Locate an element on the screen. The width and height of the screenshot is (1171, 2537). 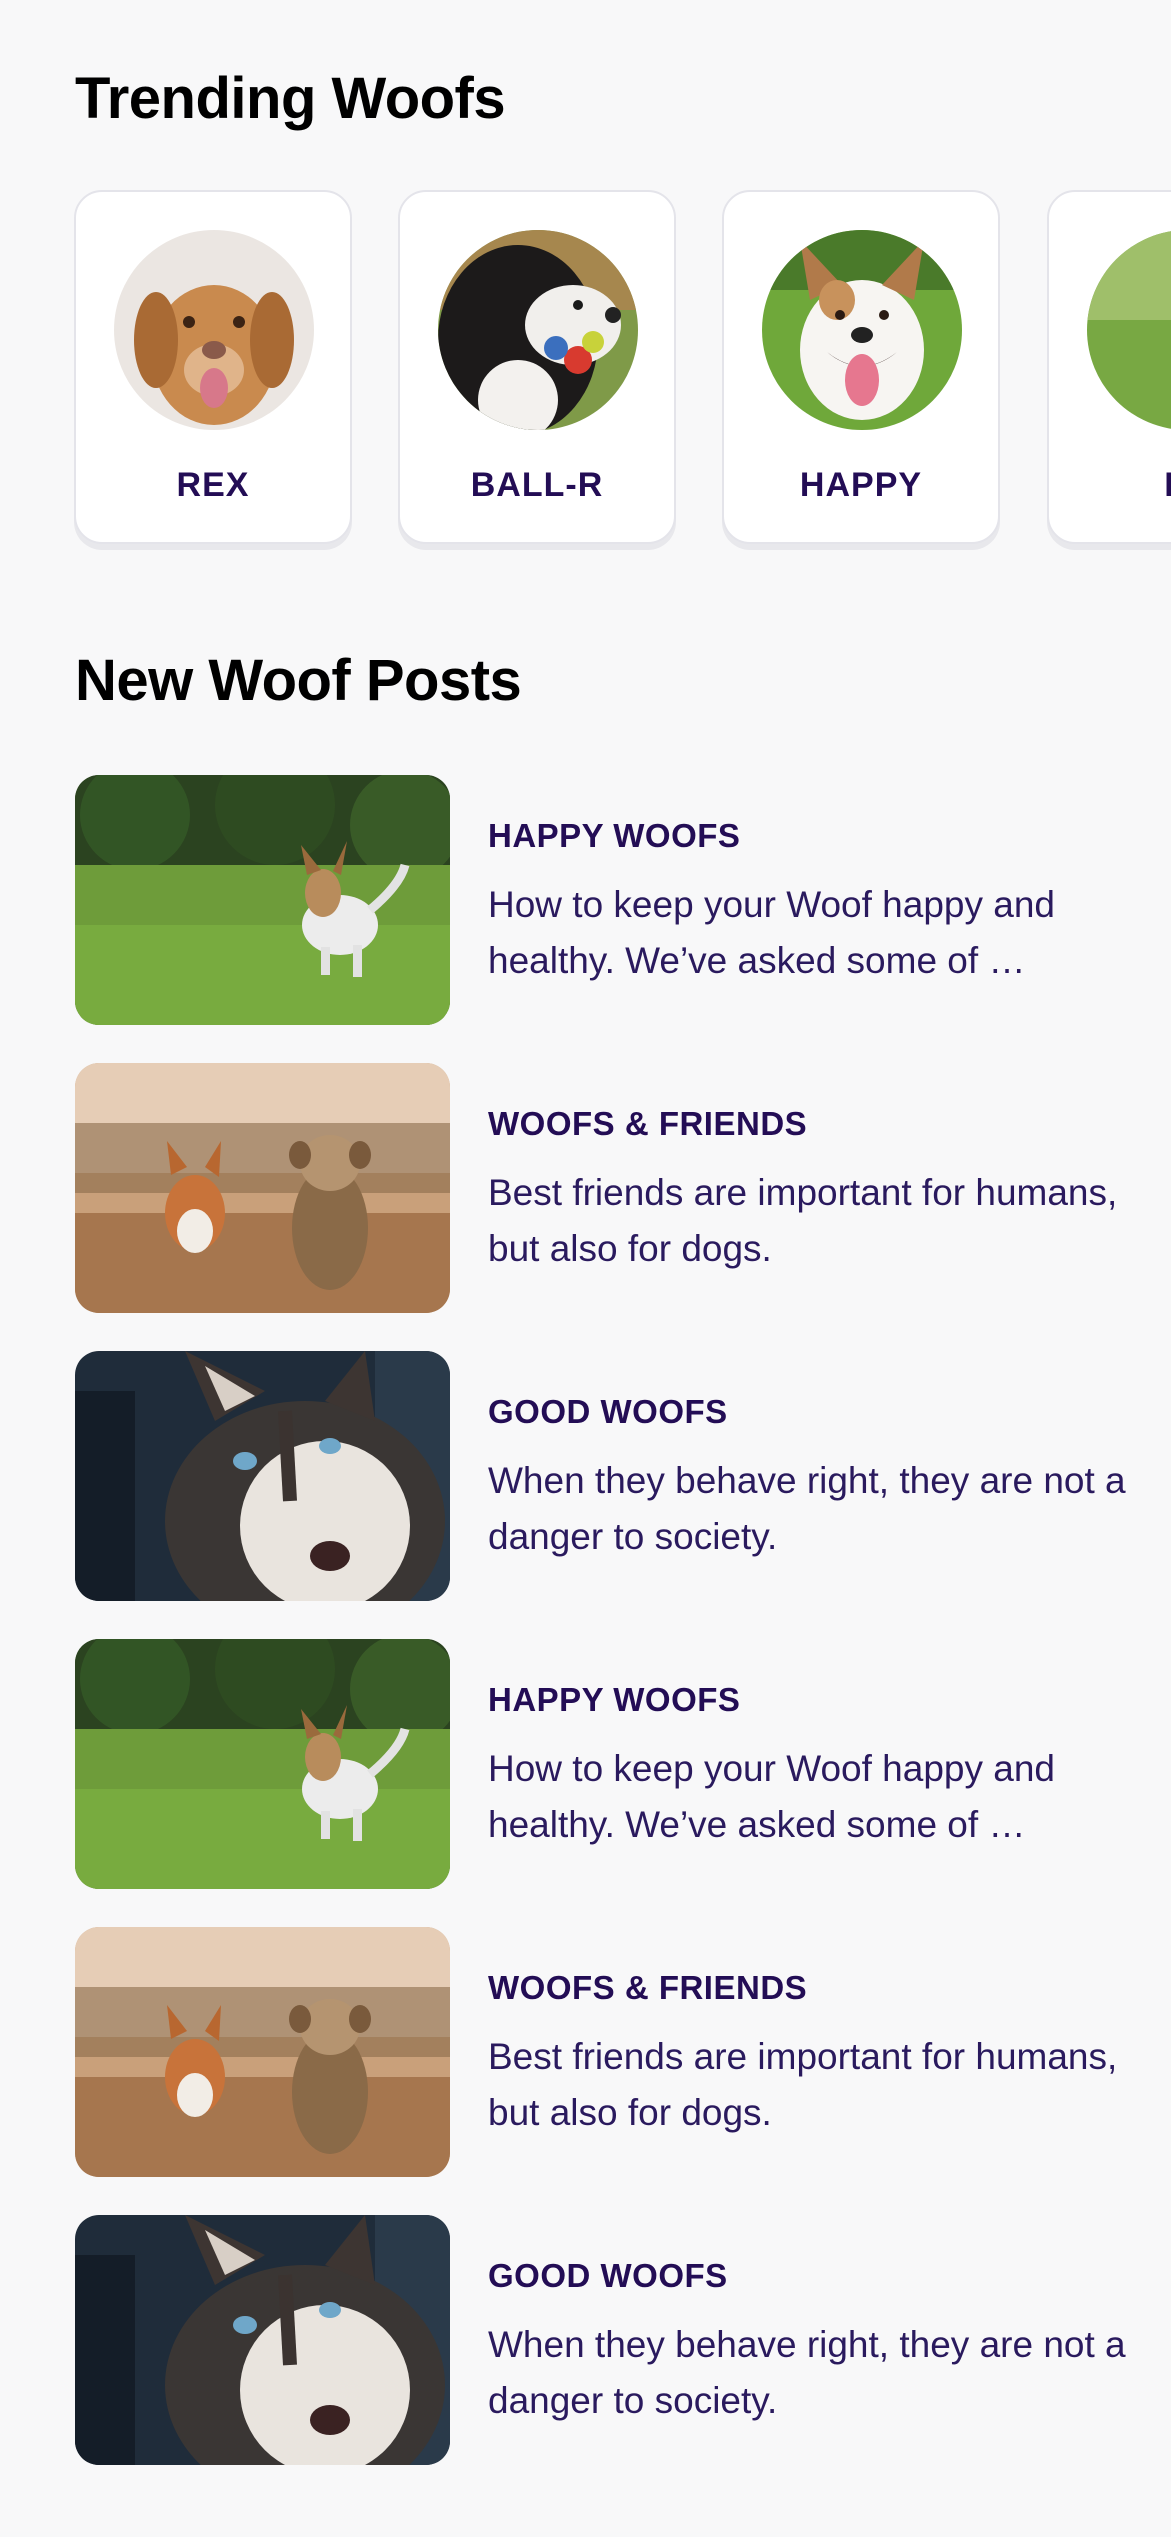
trending-card-rex: REX is located at coordinates (213, 367).